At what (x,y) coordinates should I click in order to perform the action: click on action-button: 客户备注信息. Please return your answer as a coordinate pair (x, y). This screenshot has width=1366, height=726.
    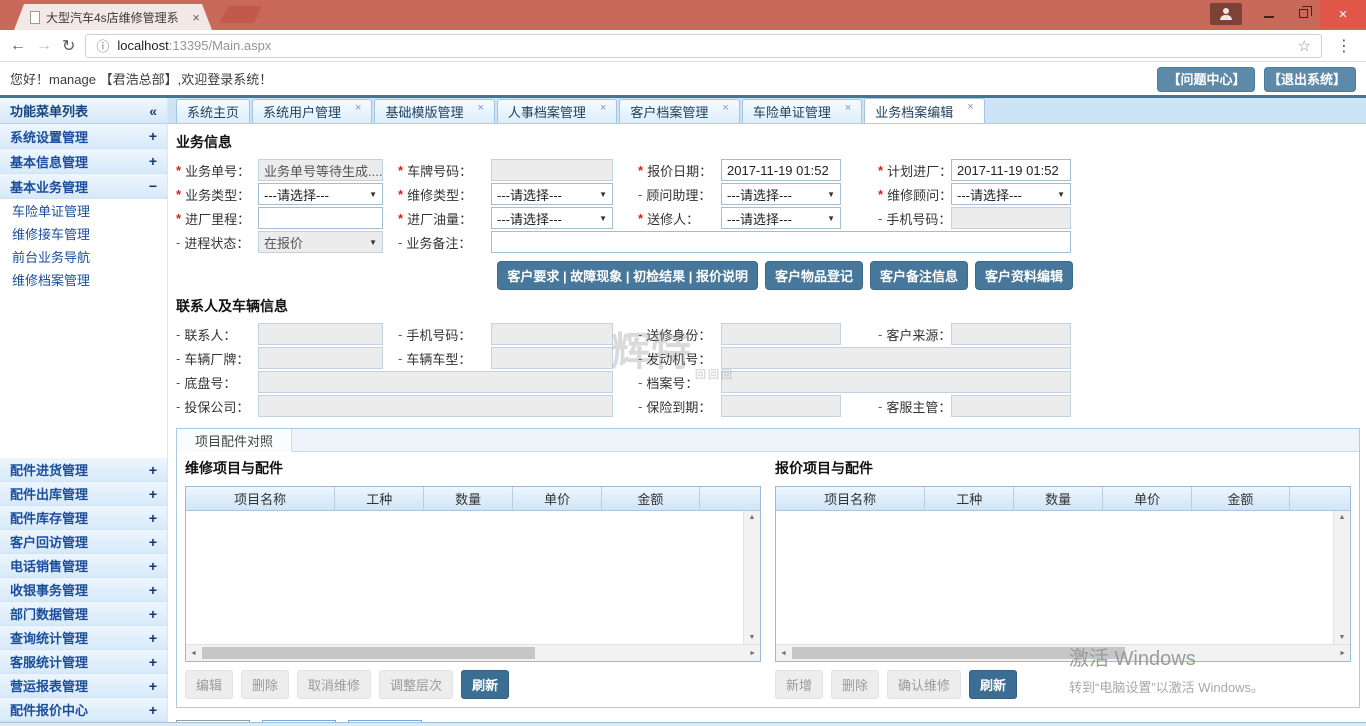
    Looking at the image, I should click on (918, 275).